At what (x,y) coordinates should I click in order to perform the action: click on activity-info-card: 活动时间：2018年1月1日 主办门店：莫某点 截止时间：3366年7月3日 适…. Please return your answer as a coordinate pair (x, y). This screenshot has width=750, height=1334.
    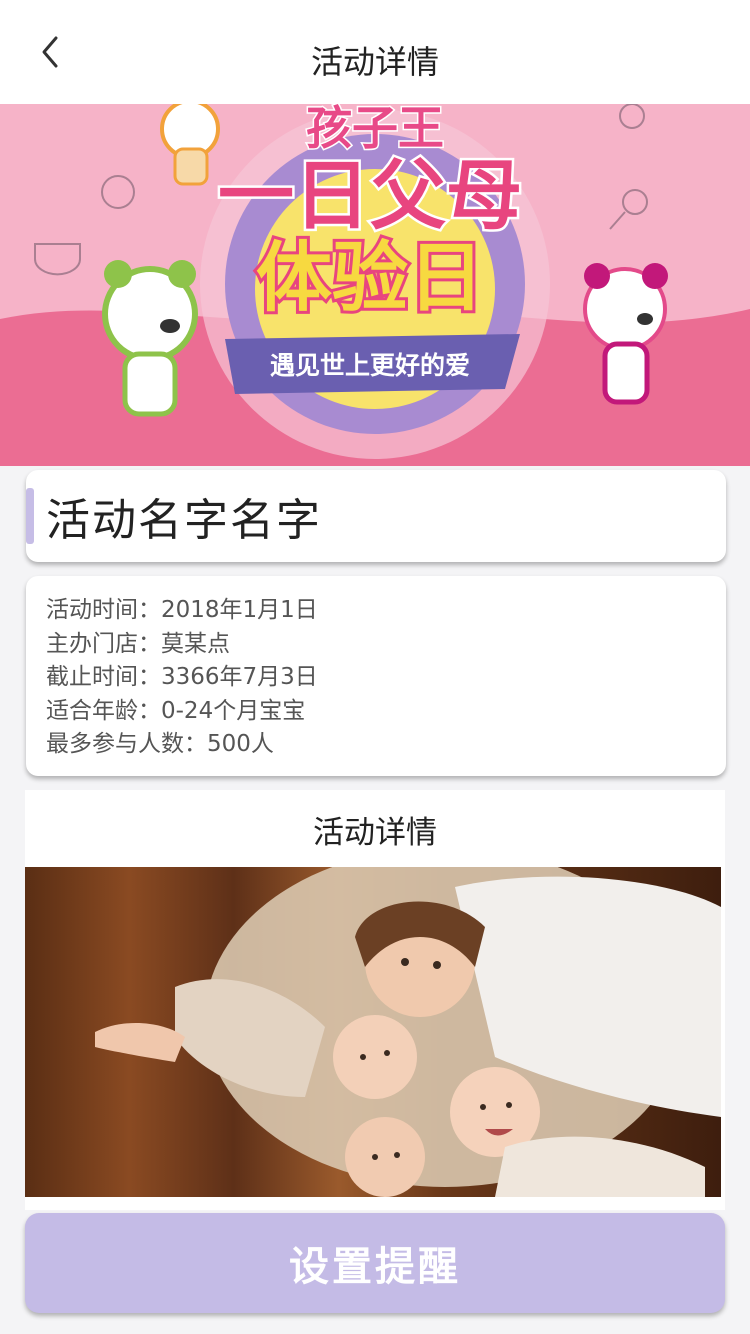
    Looking at the image, I should click on (376, 676).